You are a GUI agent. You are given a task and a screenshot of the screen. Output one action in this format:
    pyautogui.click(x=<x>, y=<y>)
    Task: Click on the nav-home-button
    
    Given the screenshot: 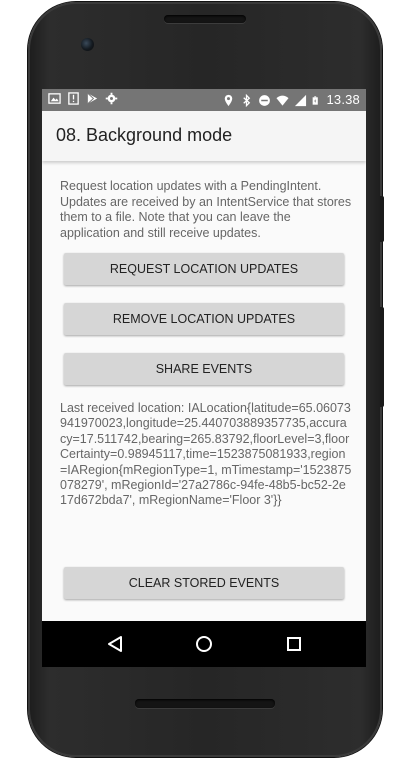 What is the action you would take?
    pyautogui.click(x=204, y=644)
    